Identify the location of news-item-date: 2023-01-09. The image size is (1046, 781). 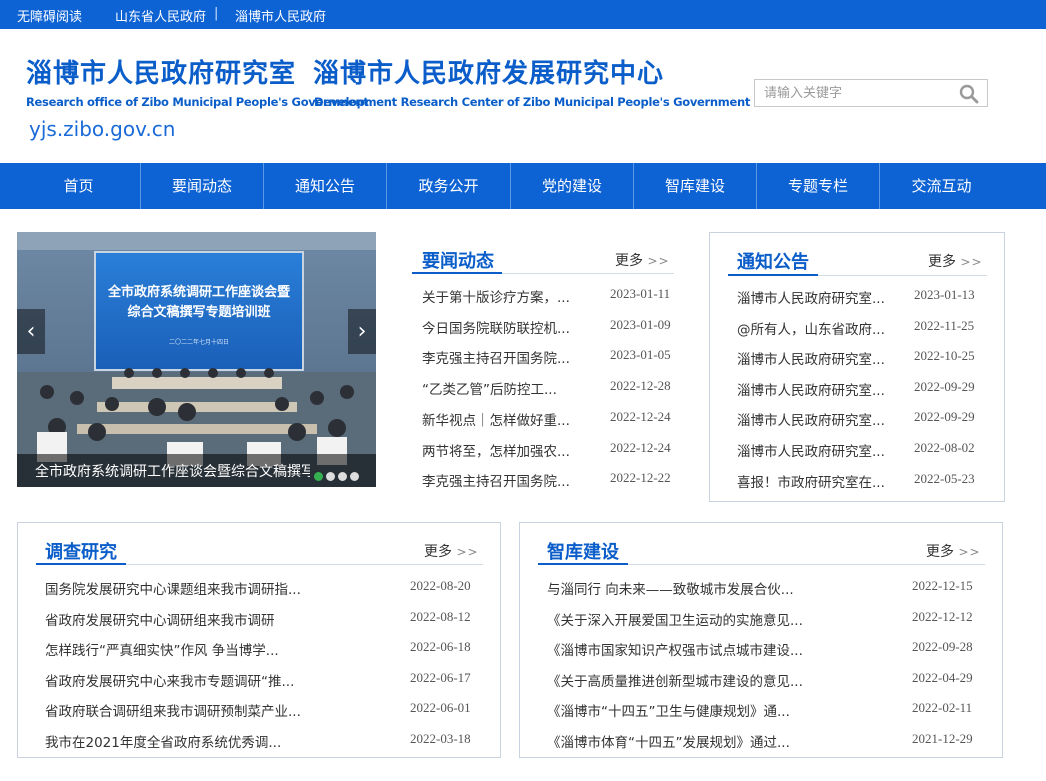
(640, 324).